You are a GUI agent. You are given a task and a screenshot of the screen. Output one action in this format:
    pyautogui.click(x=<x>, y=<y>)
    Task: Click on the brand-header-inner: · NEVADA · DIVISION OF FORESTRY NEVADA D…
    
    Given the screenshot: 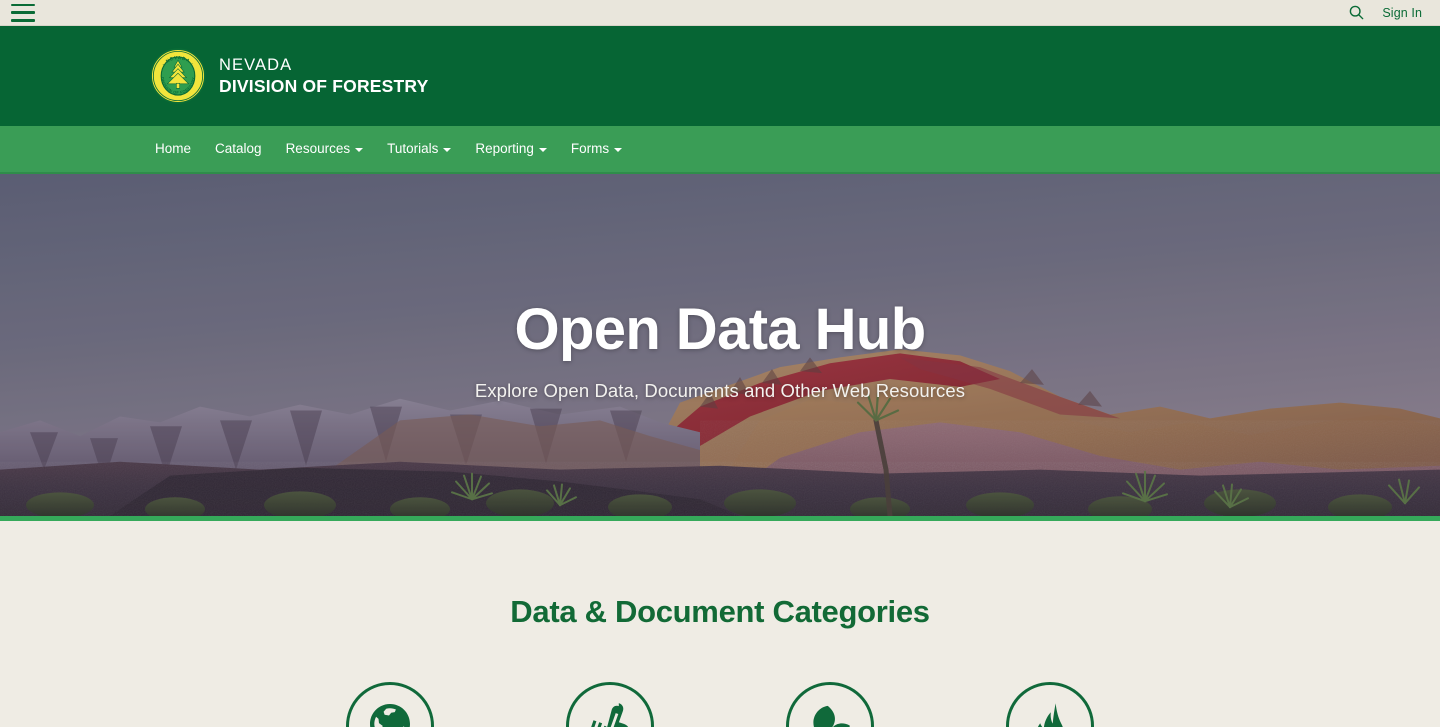 What is the action you would take?
    pyautogui.click(x=720, y=76)
    